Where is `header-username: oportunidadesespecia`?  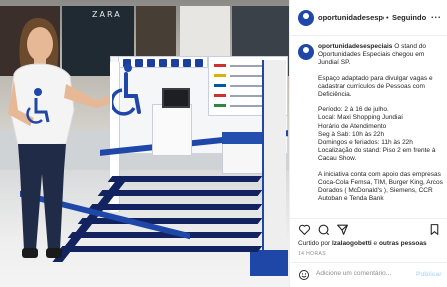 header-username: oportunidadesespecia is located at coordinates (351, 17).